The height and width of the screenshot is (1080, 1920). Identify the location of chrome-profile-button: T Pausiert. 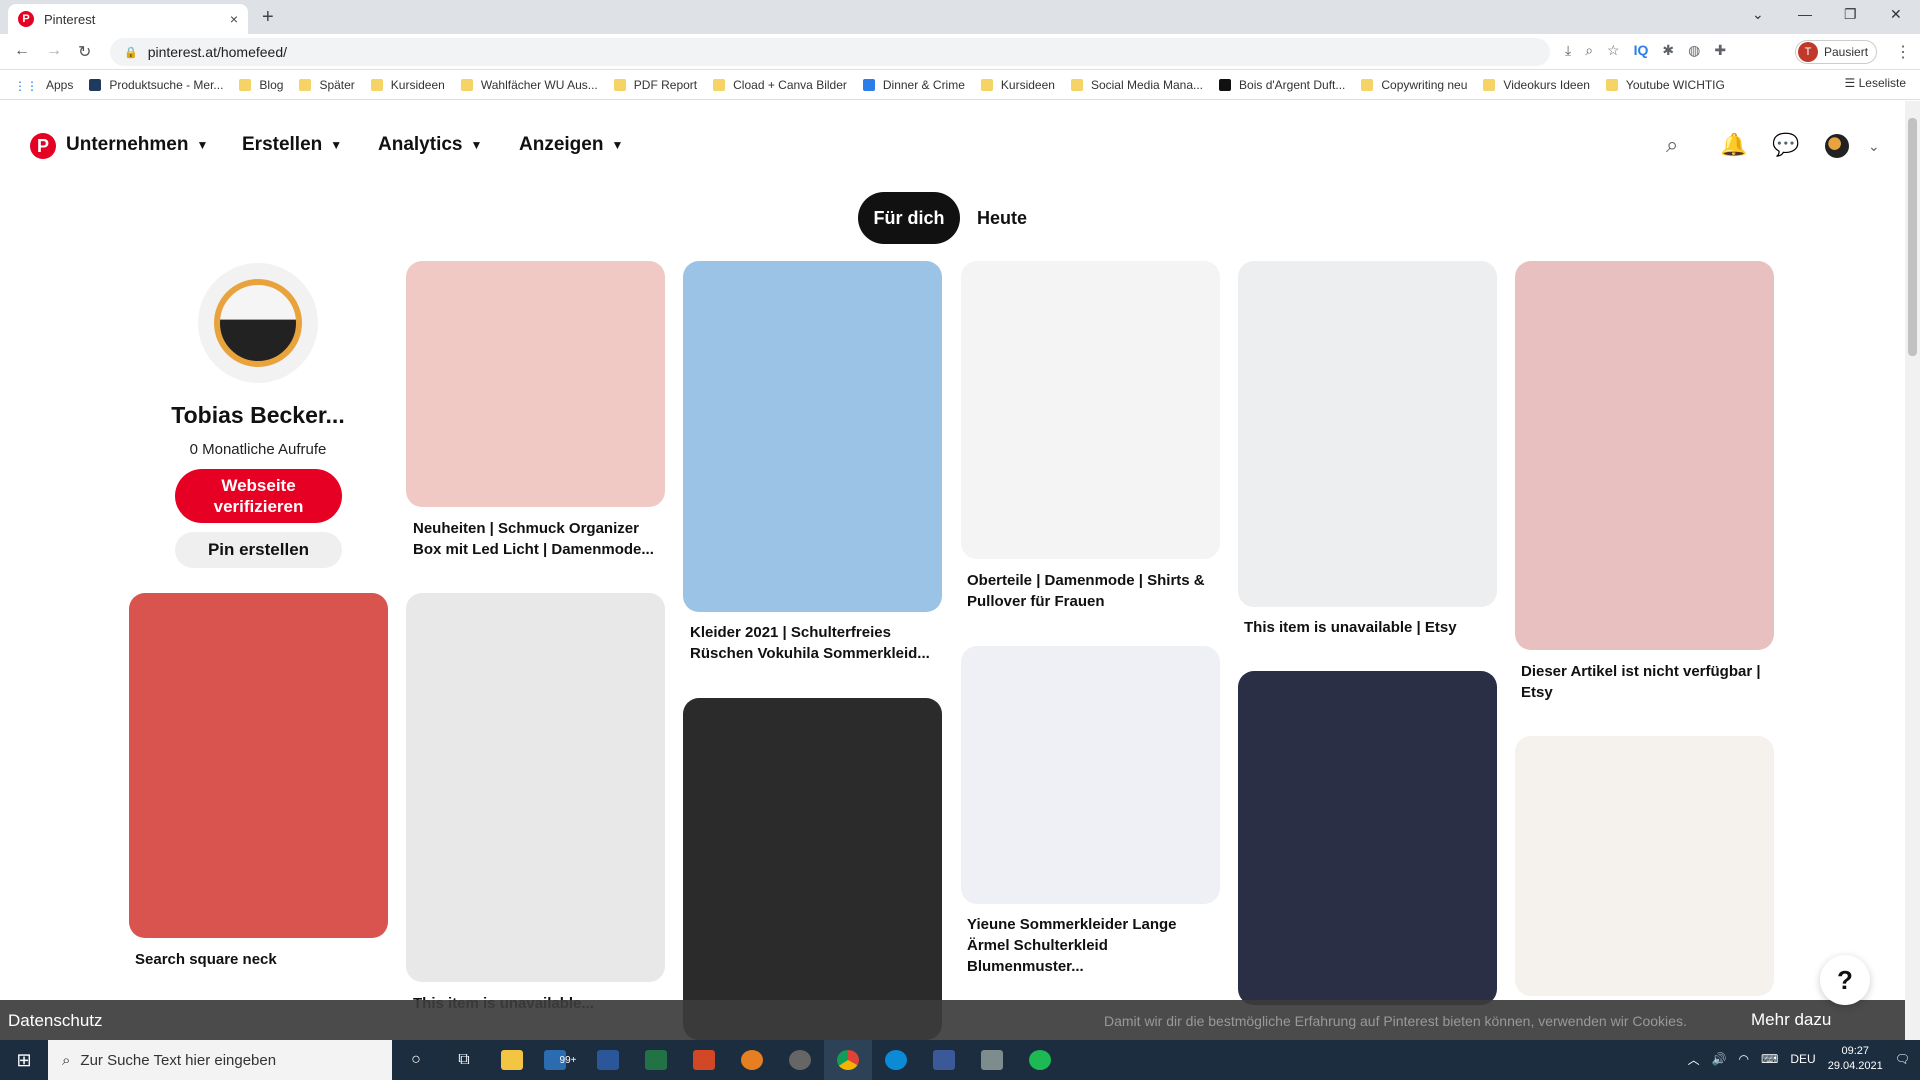
(1836, 52).